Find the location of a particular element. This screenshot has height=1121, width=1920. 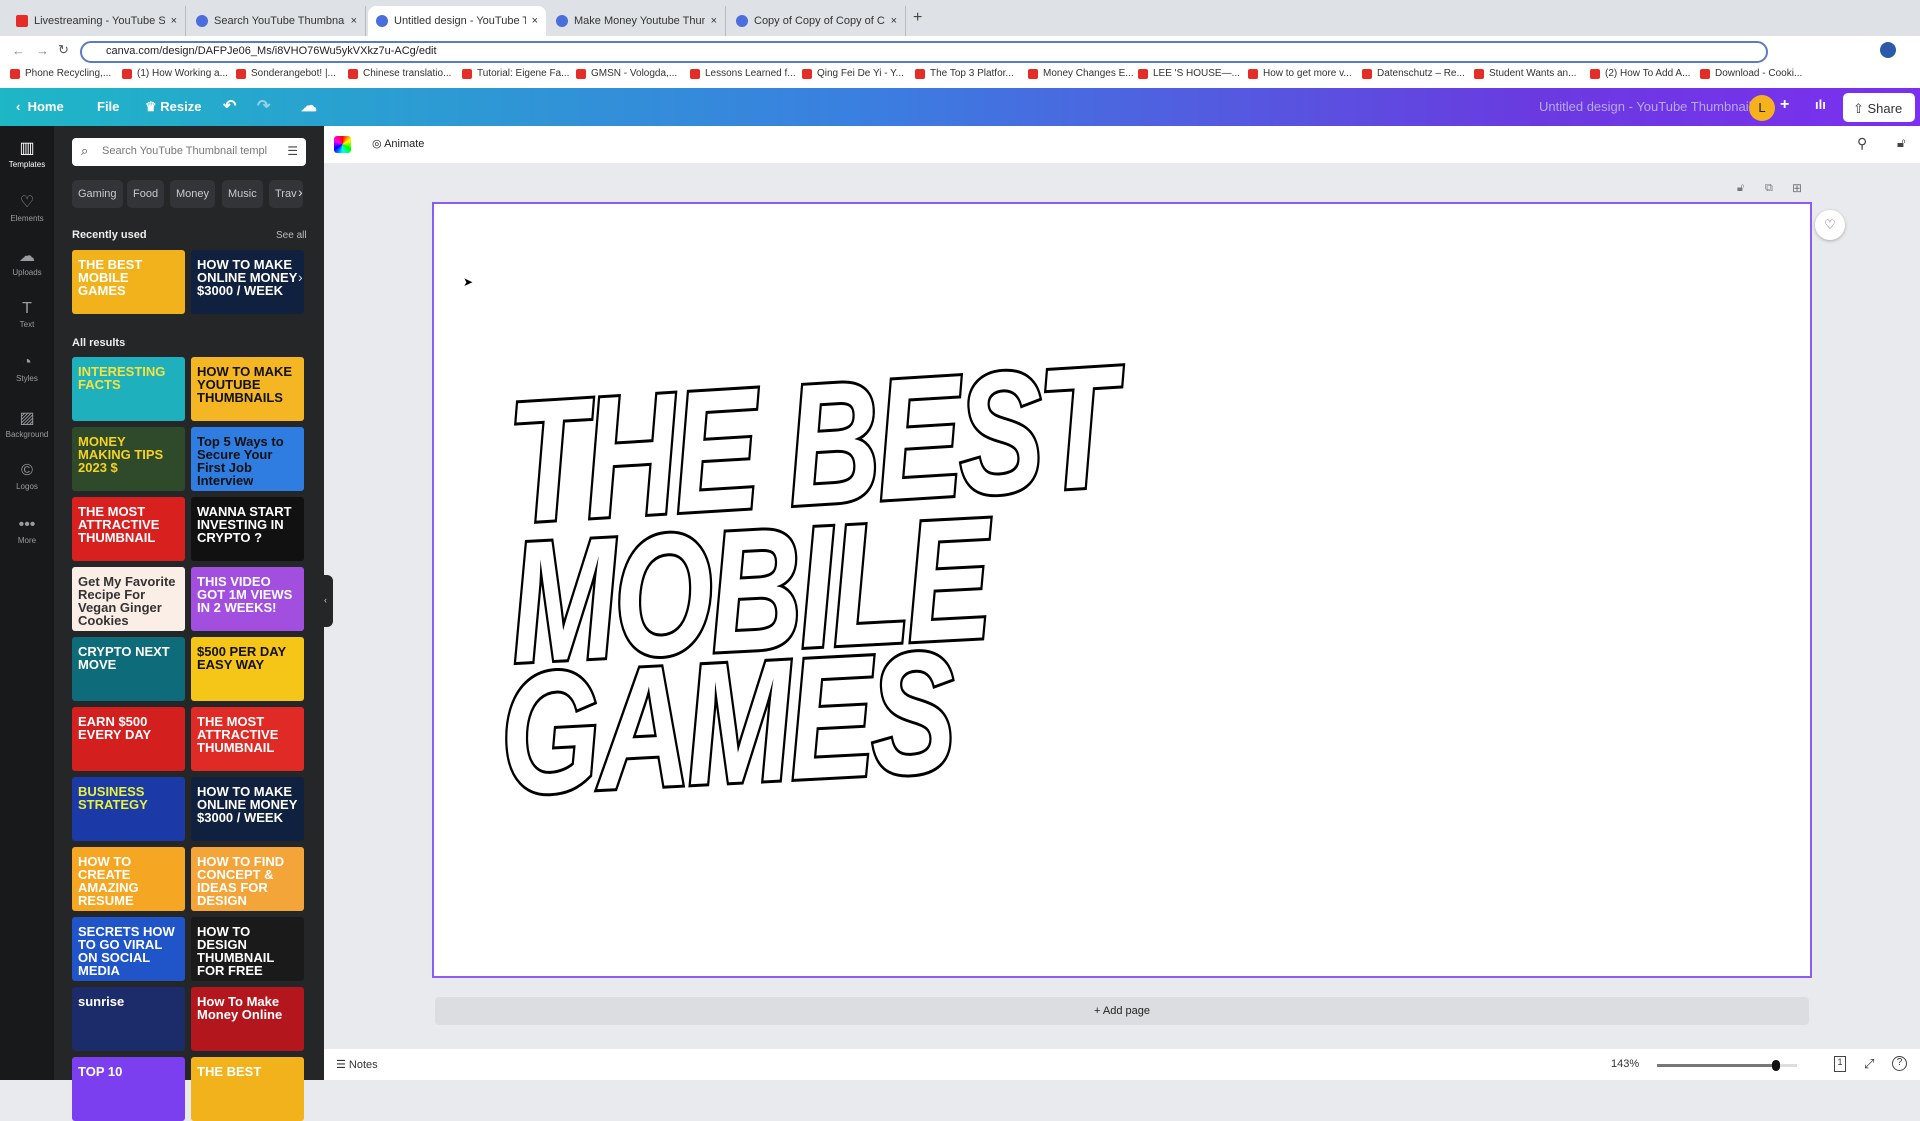

template-thumbnail: How To Make Money Online is located at coordinates (247, 1019).